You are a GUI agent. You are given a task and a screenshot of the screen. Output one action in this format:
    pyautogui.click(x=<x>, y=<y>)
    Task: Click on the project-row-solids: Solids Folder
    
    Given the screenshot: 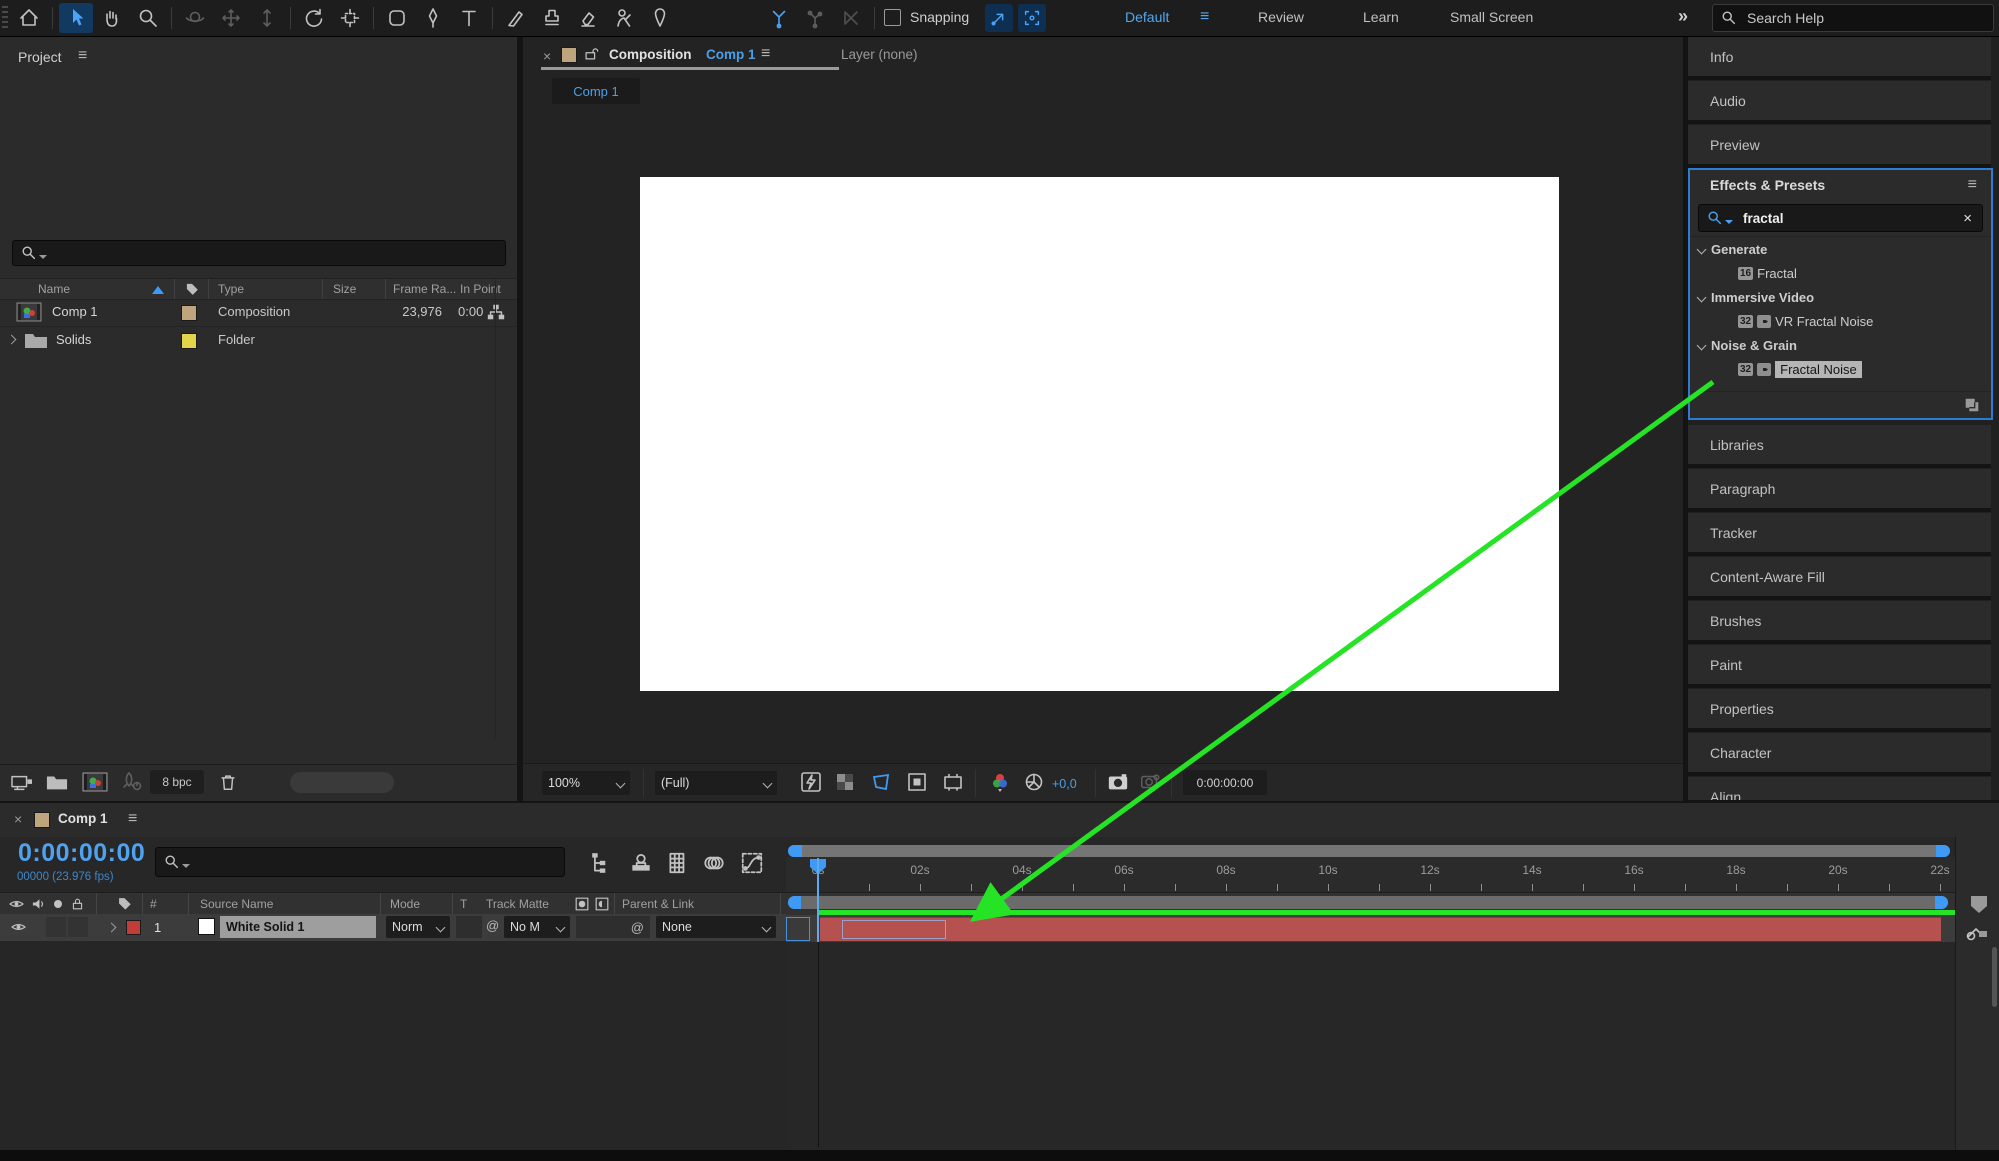 What is the action you would take?
    pyautogui.click(x=258, y=340)
    